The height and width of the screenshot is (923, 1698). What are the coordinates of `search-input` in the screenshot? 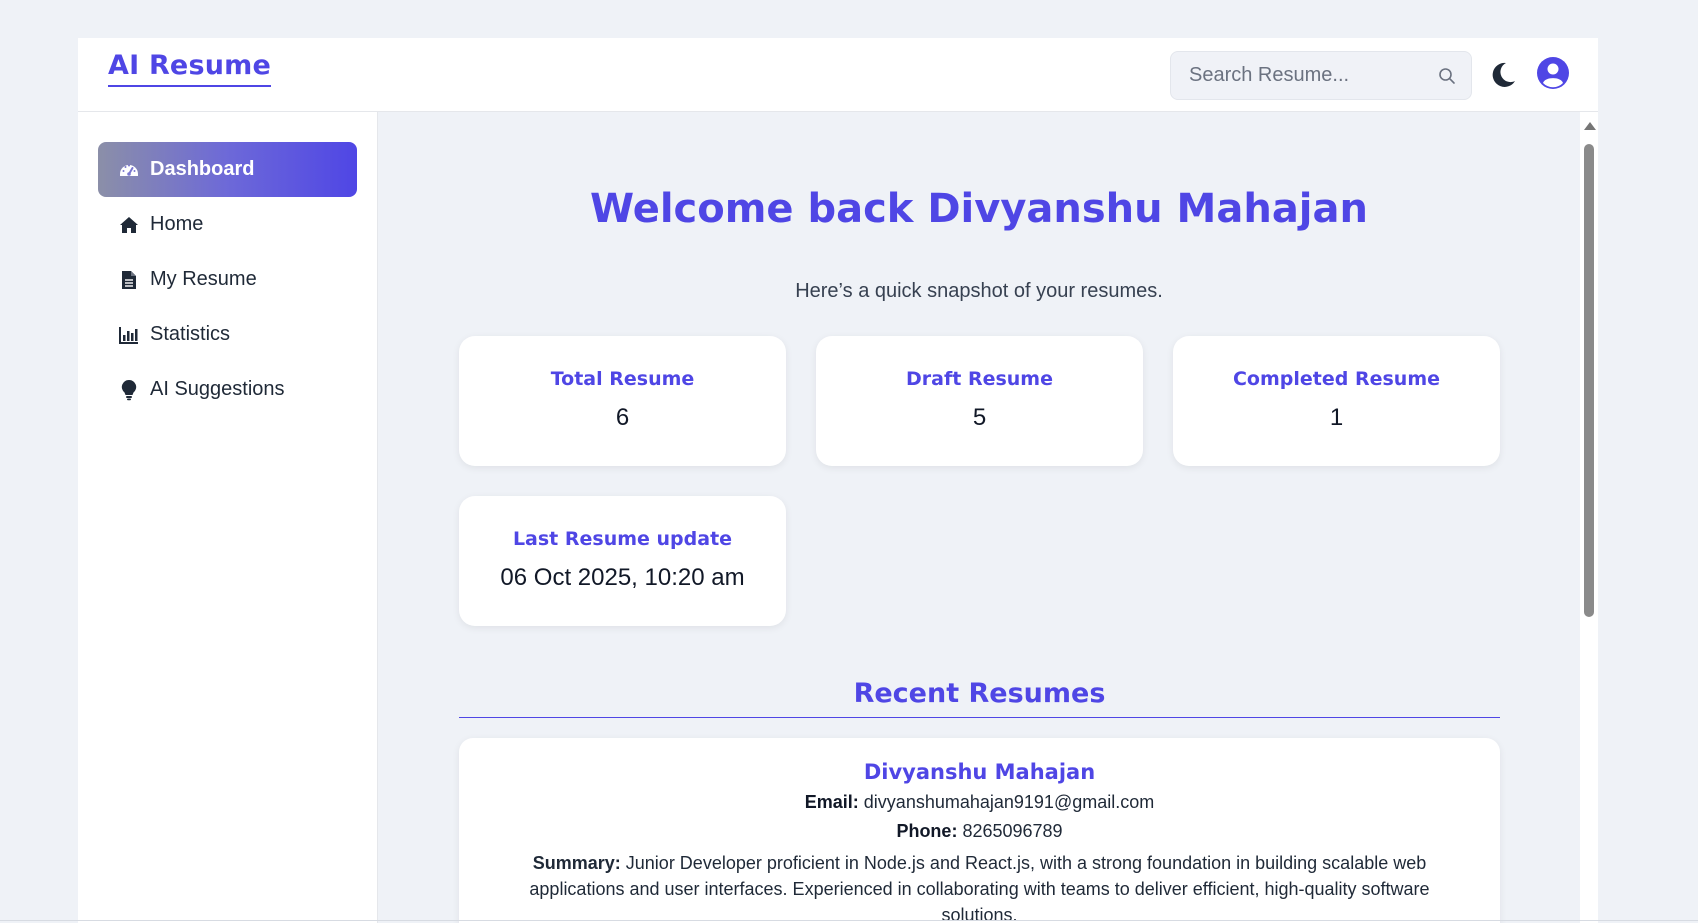 It's located at (1301, 75).